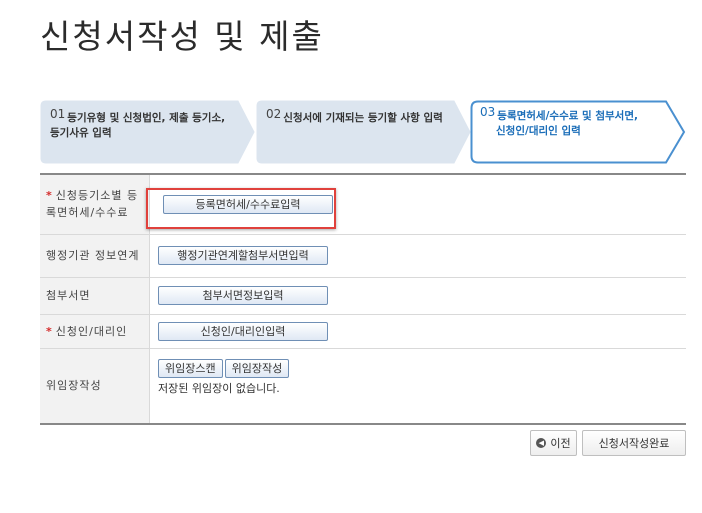  I want to click on prev-button: ◀ 이전, so click(553, 443).